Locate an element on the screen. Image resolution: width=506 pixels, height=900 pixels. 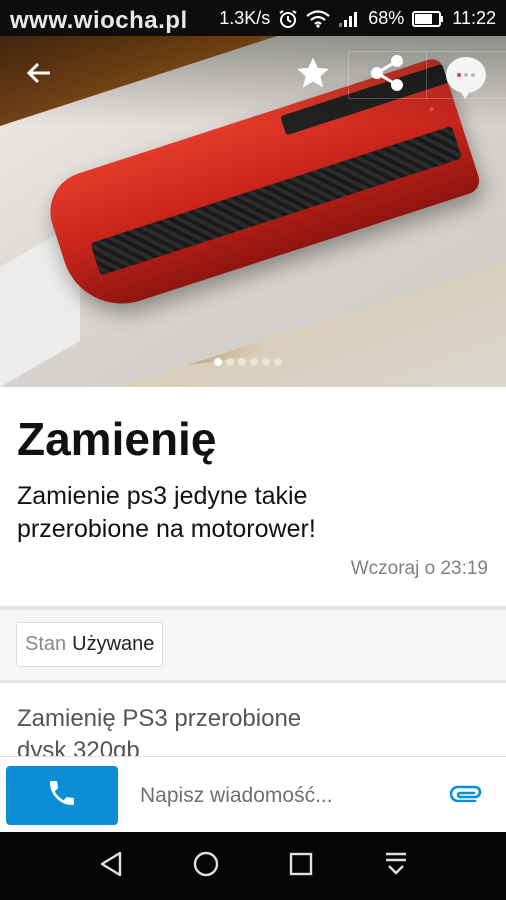
network-speed: 1.3K/s is located at coordinates (245, 18).